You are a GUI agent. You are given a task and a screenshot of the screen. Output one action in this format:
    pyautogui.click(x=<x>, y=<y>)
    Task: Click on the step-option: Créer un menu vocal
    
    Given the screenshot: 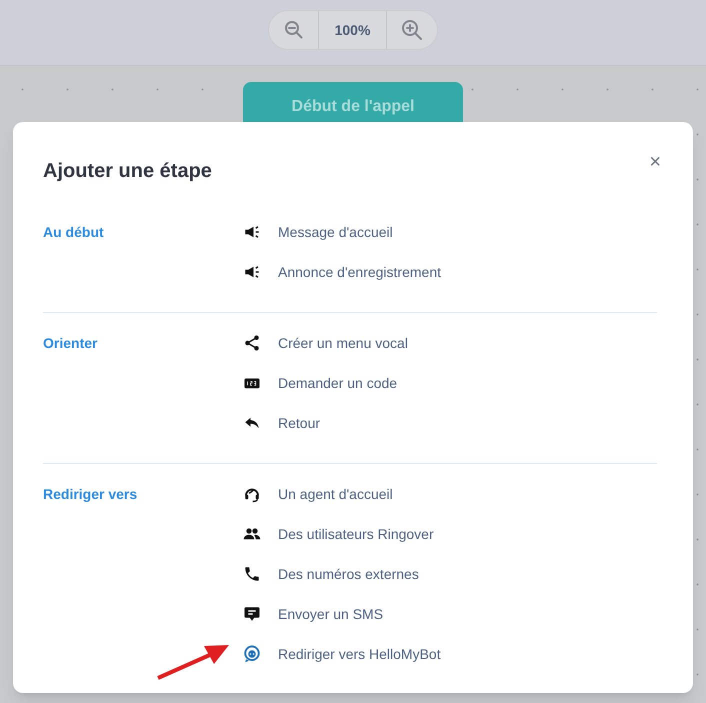 What is the action you would take?
    pyautogui.click(x=343, y=343)
    